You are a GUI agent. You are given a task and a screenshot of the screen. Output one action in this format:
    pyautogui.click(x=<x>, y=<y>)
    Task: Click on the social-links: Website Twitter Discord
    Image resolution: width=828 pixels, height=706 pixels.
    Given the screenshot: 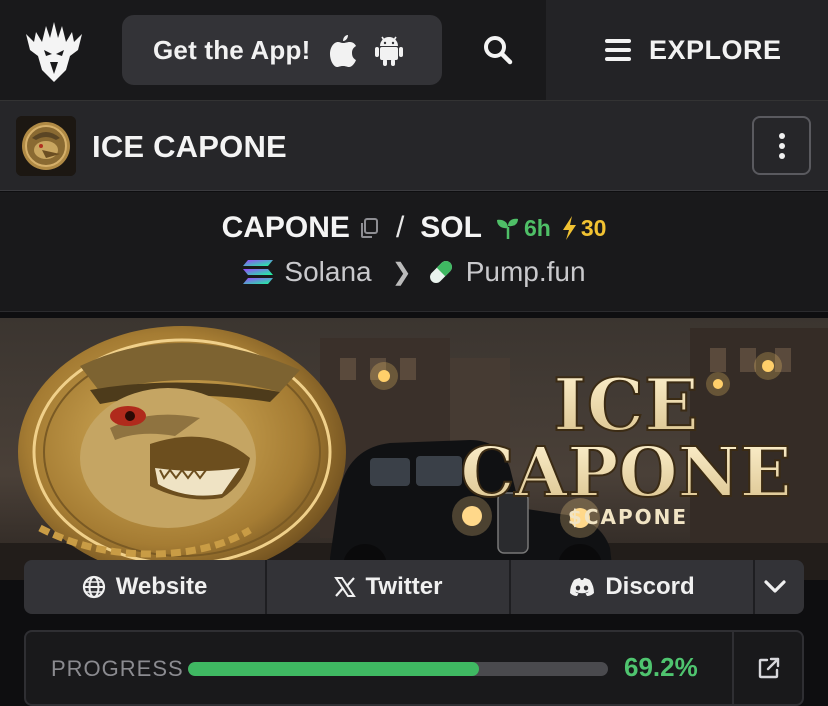 What is the action you would take?
    pyautogui.click(x=414, y=587)
    